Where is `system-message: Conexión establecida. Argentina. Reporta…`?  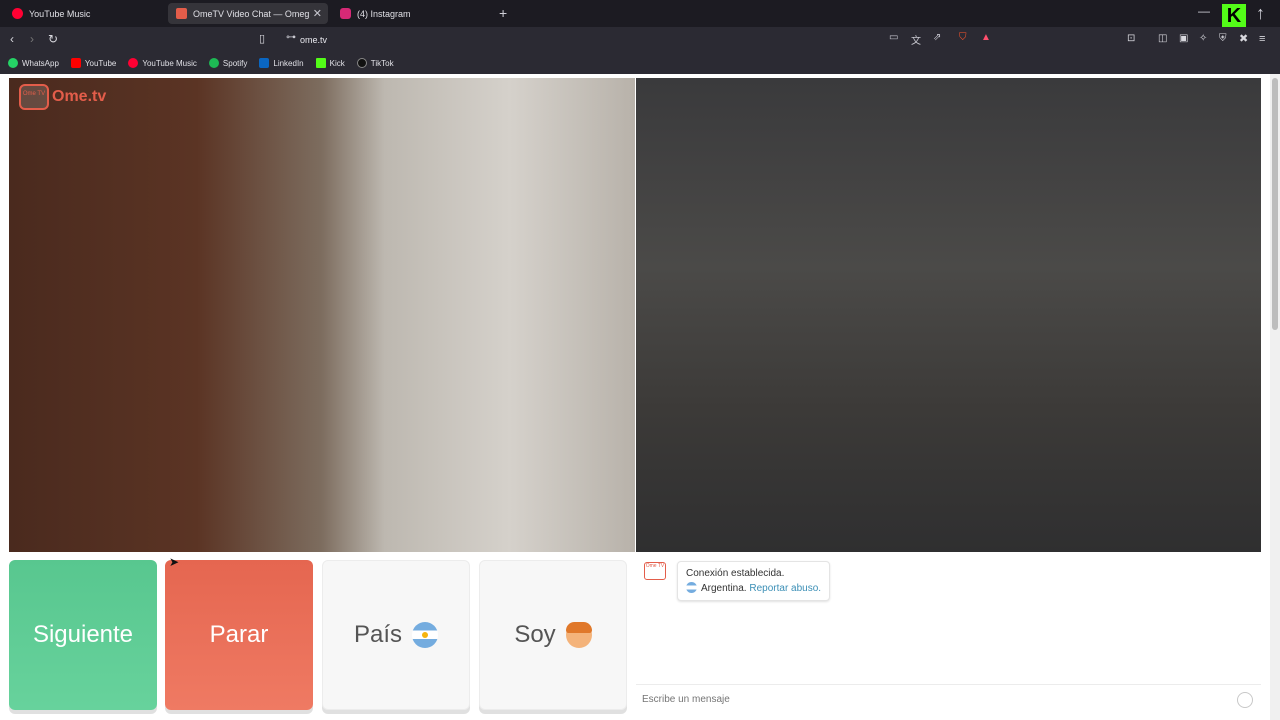
system-message: Conexión establecida. Argentina. Reporta… is located at coordinates (754, 581).